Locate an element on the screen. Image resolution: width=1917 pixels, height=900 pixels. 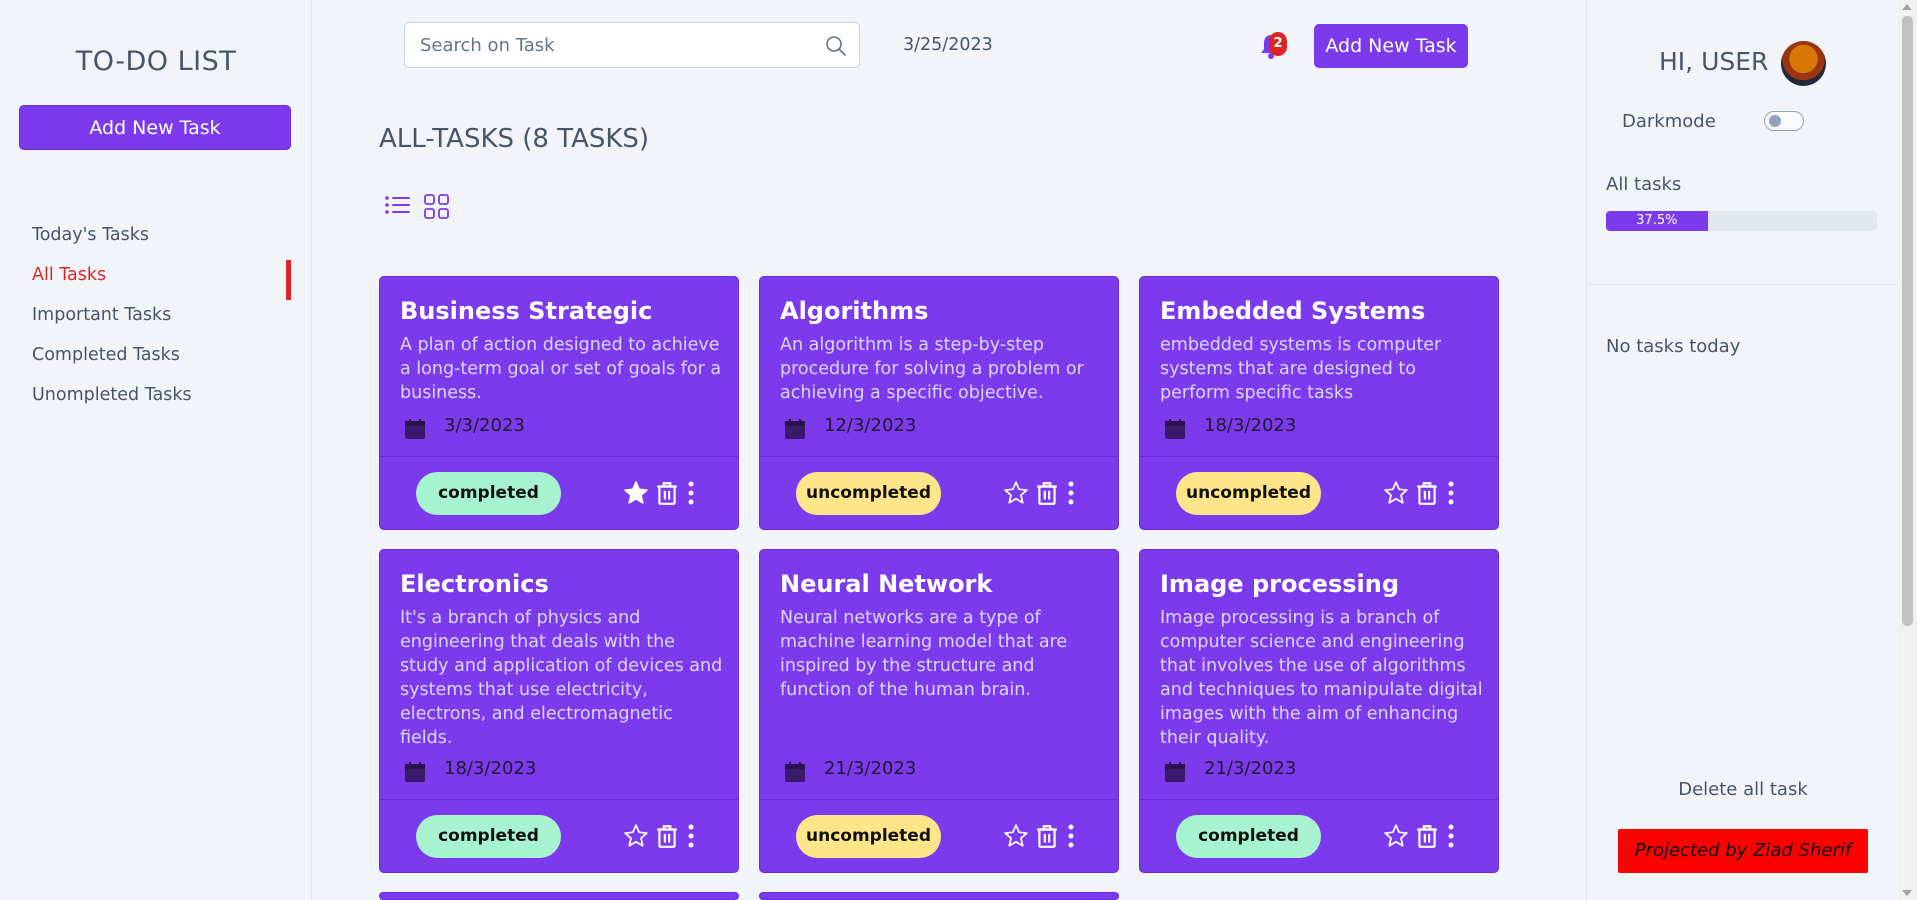
notification-badge: 2 is located at coordinates (1278, 44).